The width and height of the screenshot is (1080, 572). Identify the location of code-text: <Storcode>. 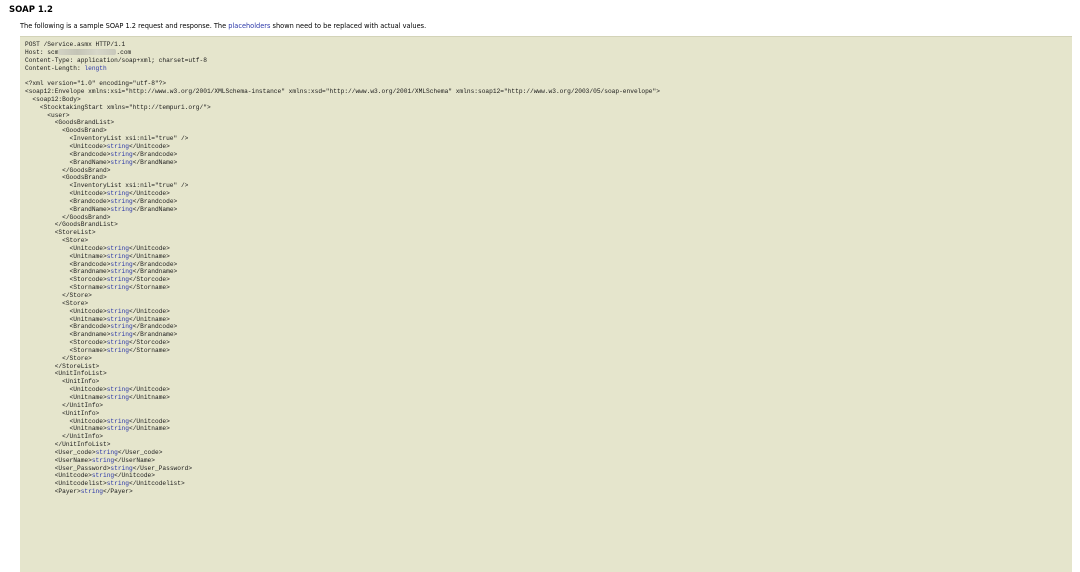
(66, 343).